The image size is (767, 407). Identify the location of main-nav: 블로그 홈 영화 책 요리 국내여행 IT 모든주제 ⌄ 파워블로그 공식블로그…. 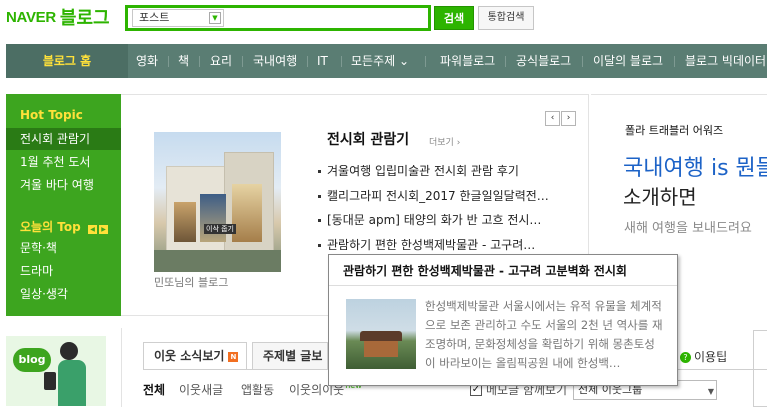
(386, 61).